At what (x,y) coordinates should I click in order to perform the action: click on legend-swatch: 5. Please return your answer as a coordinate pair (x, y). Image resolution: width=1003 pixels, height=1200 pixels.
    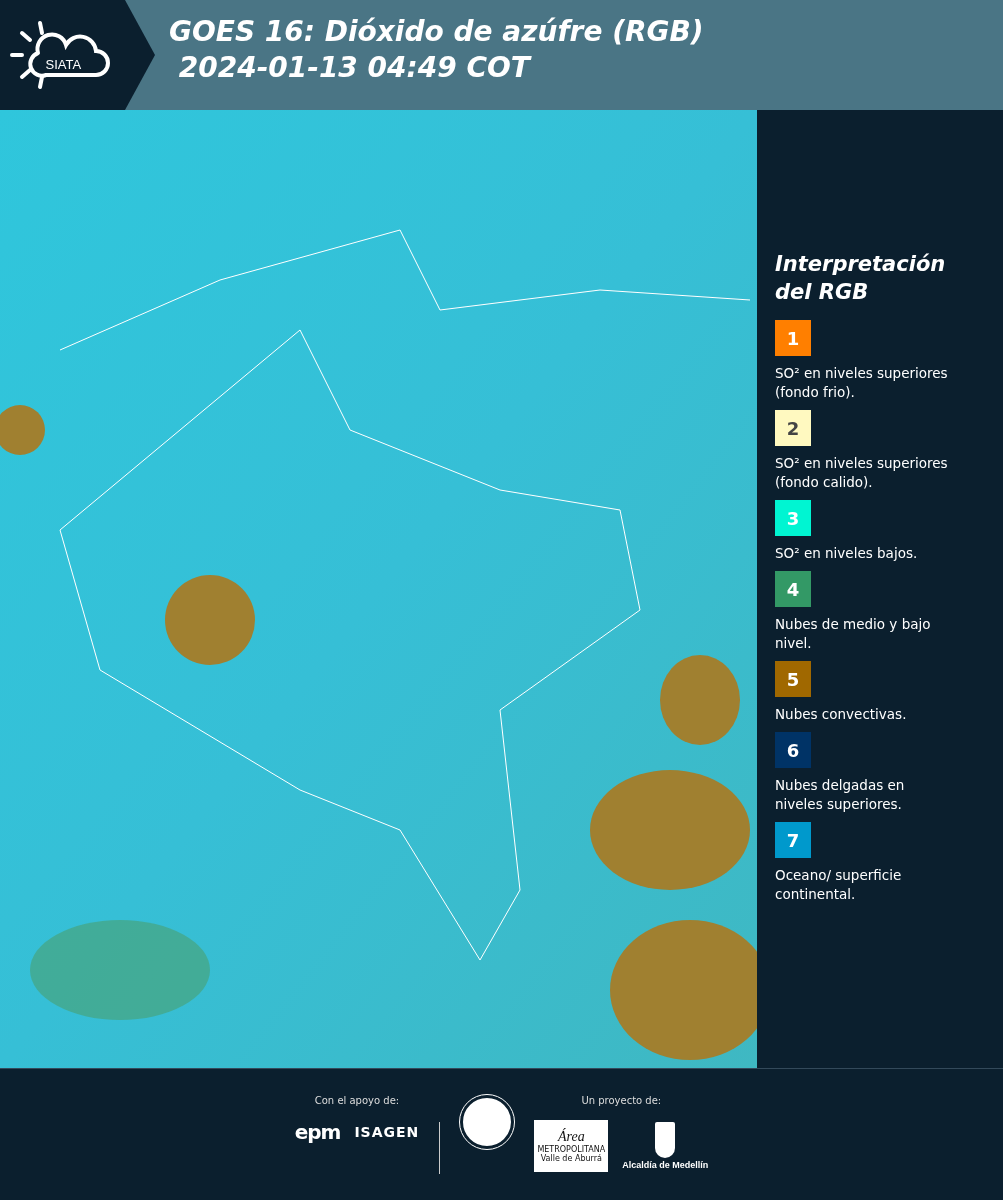
    Looking at the image, I should click on (793, 679).